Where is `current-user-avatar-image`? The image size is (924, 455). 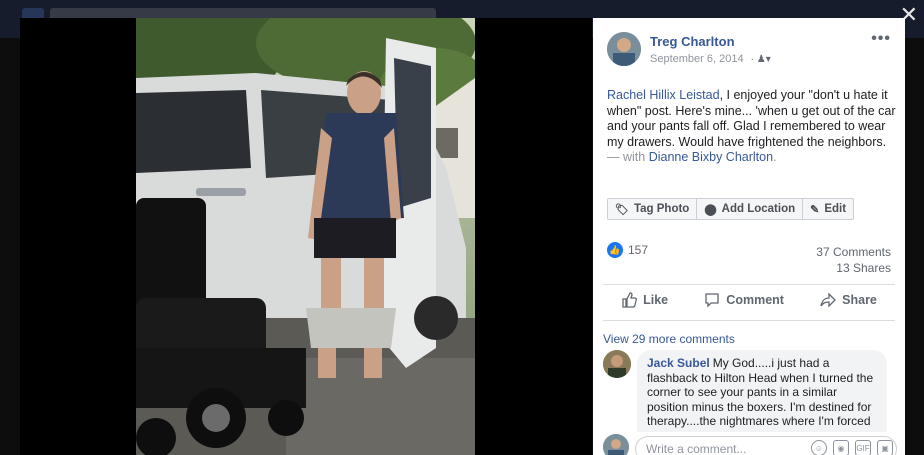
current-user-avatar-image is located at coordinates (616, 444).